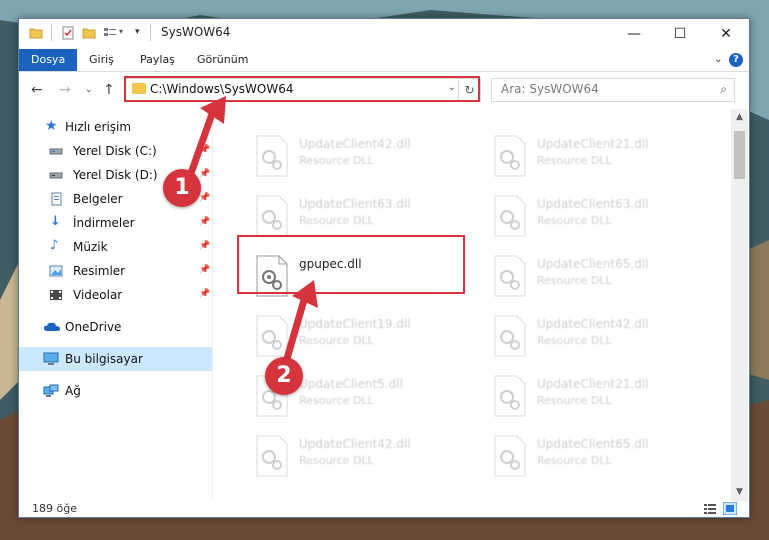 This screenshot has height=540, width=769. I want to click on sidebar-item-quick-access: ★ Hızlı erişim, so click(115, 127).